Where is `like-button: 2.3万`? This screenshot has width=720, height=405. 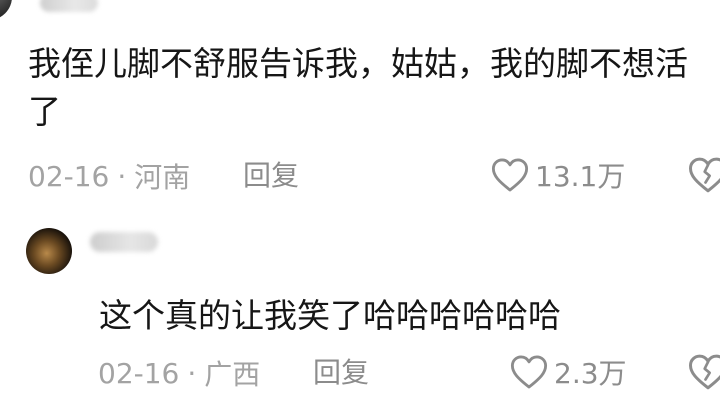
like-button: 2.3万 is located at coordinates (568, 372).